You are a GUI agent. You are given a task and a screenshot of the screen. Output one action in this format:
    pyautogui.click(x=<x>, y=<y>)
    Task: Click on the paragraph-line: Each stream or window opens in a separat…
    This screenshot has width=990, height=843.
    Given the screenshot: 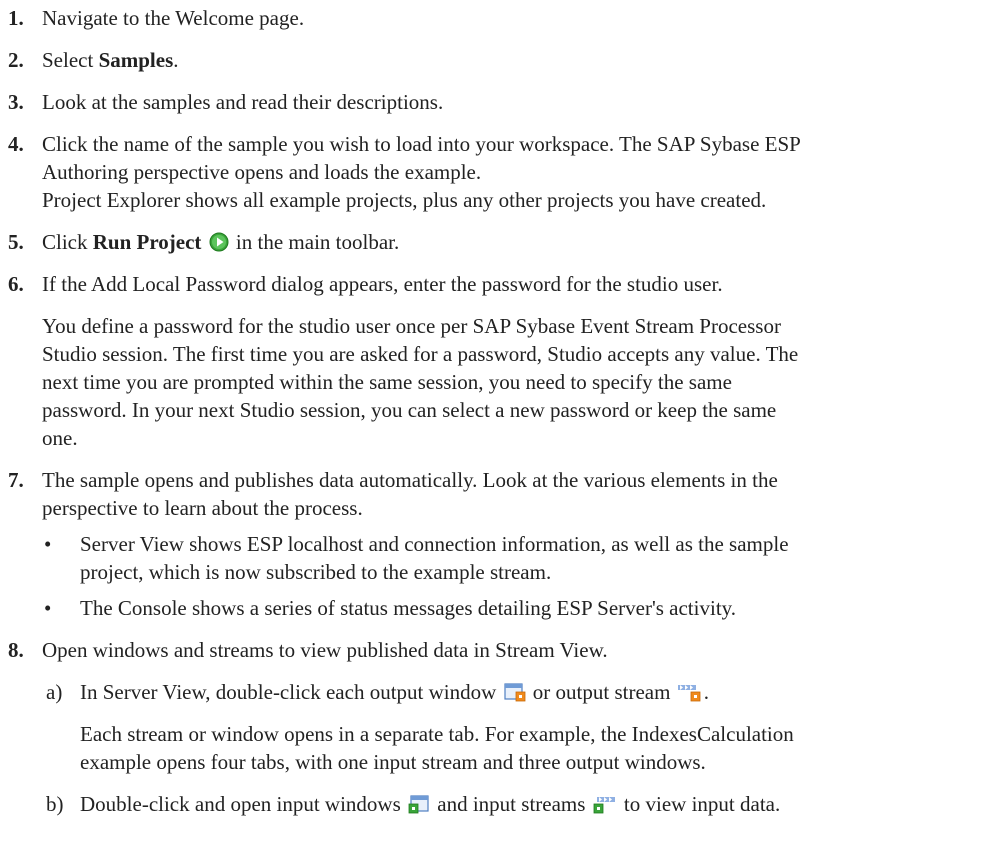 What is the action you would take?
    pyautogui.click(x=437, y=734)
    